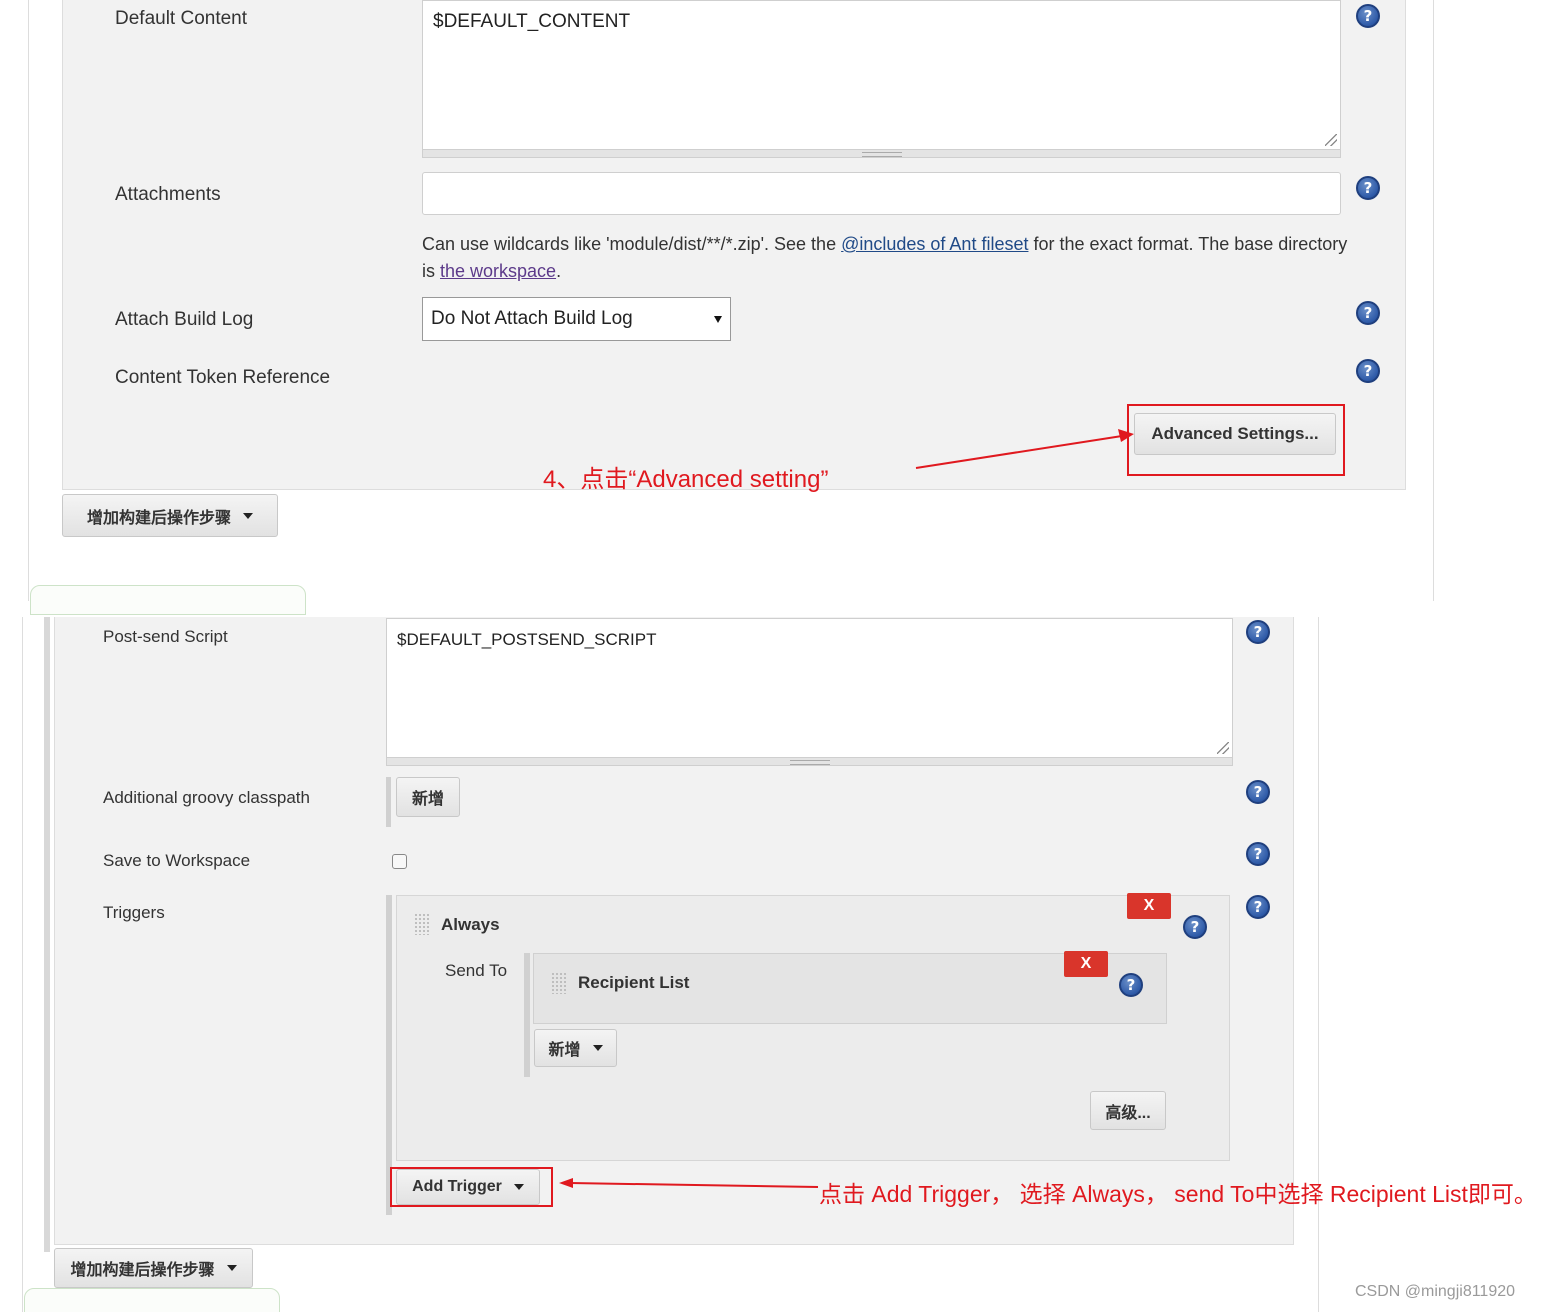 Image resolution: width=1547 pixels, height=1312 pixels. Describe the element at coordinates (223, 377) in the screenshot. I see `content-token-label: Content Token Reference` at that location.